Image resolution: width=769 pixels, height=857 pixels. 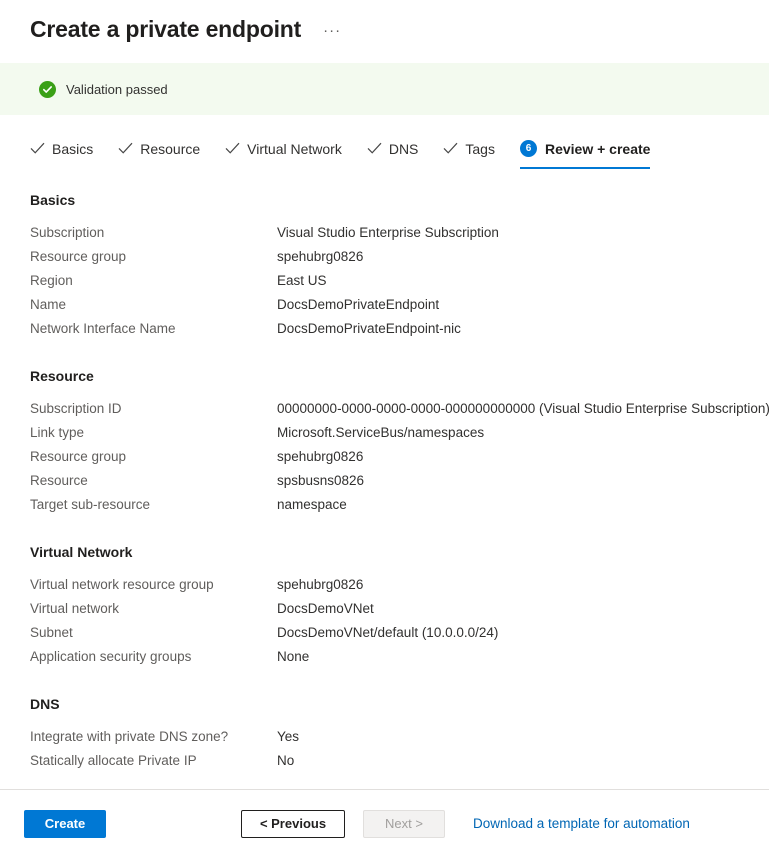 What do you see at coordinates (384, 737) in the screenshot?
I see `summary-row: Integrate with private DNS zone? Yes` at bounding box center [384, 737].